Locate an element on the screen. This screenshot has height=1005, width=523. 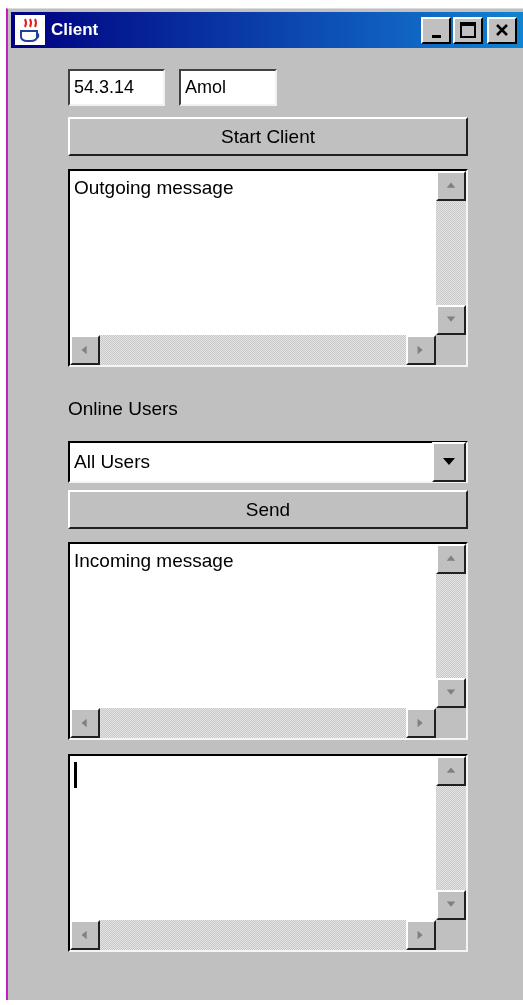
dropdown-arrow-button is located at coordinates (449, 462).